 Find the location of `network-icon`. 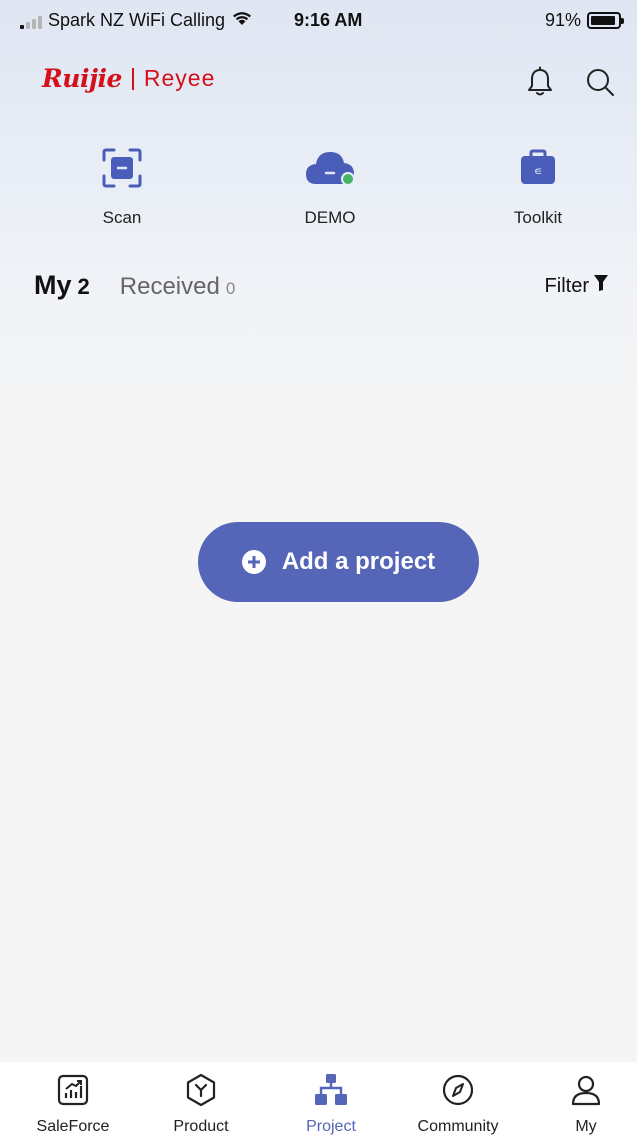

network-icon is located at coordinates (331, 1090).